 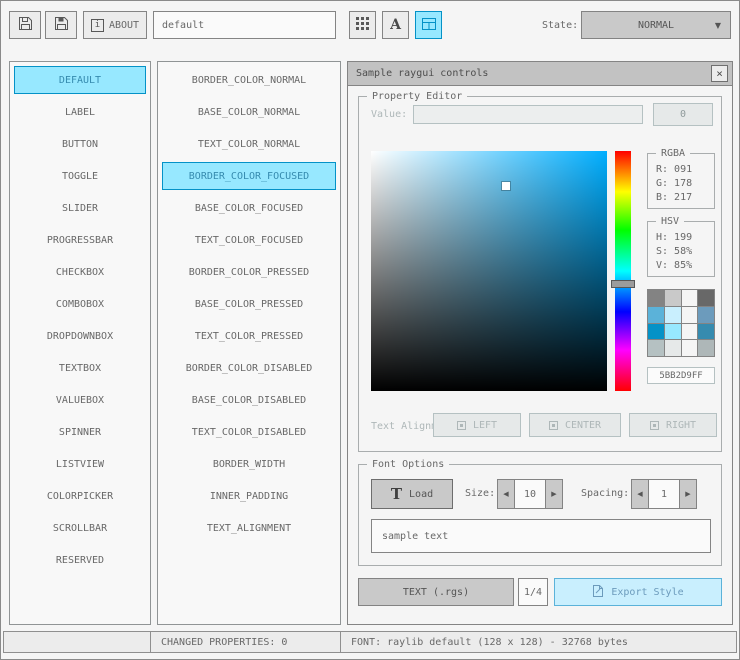 What do you see at coordinates (249, 144) in the screenshot?
I see `property-list-item: TEXT_COLOR_NORMAL` at bounding box center [249, 144].